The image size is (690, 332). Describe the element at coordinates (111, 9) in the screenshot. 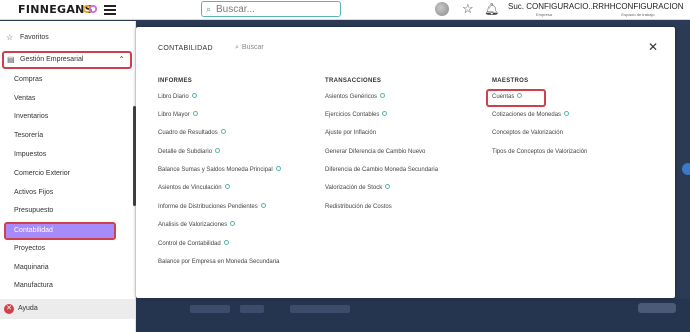

I see `hamburger-menu-icon` at that location.